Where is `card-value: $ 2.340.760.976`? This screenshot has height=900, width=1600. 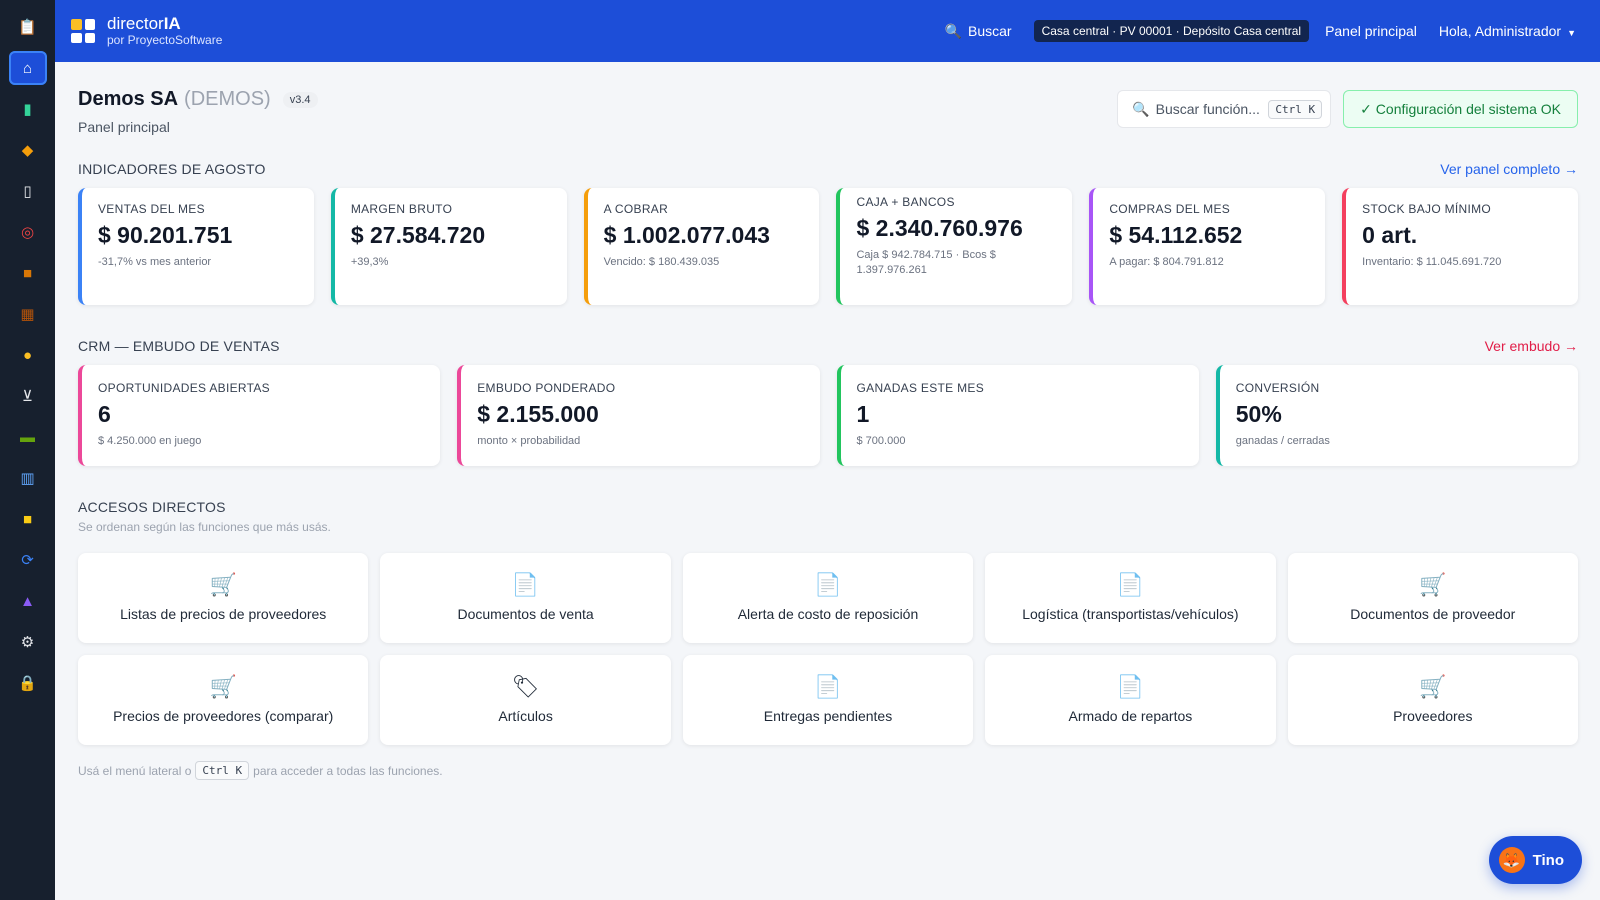
card-value: $ 2.340.760.976 is located at coordinates (939, 228).